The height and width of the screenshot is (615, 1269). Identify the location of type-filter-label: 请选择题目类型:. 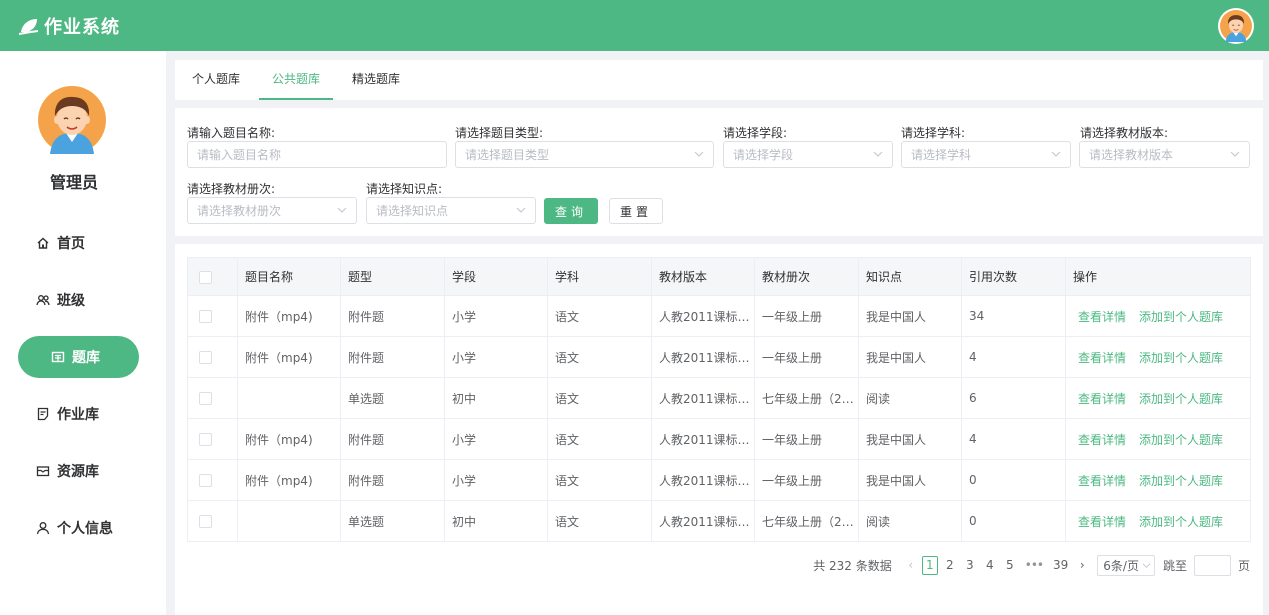
(499, 133).